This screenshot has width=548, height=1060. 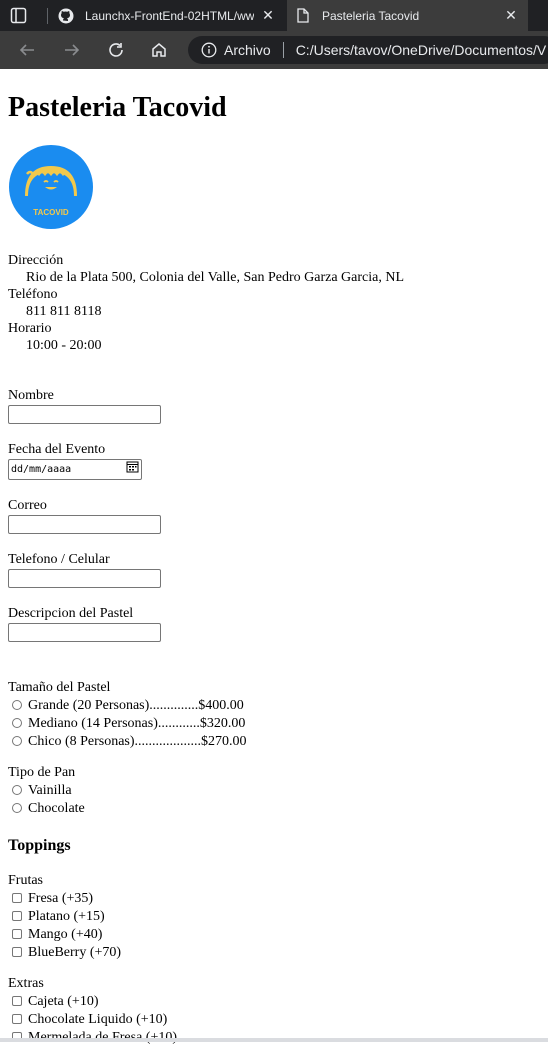 I want to click on extra-label: Cajeta (+10), so click(x=63, y=1001).